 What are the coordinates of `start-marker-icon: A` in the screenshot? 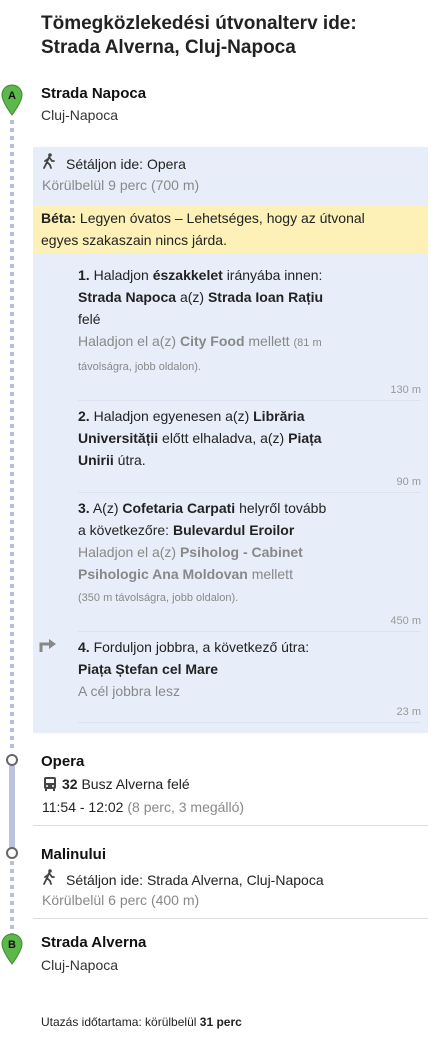 It's located at (12, 100).